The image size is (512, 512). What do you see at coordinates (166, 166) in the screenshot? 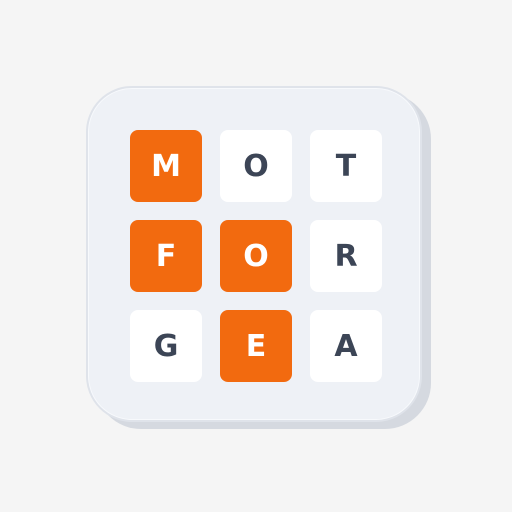
I see `tile-r1-c1: M` at bounding box center [166, 166].